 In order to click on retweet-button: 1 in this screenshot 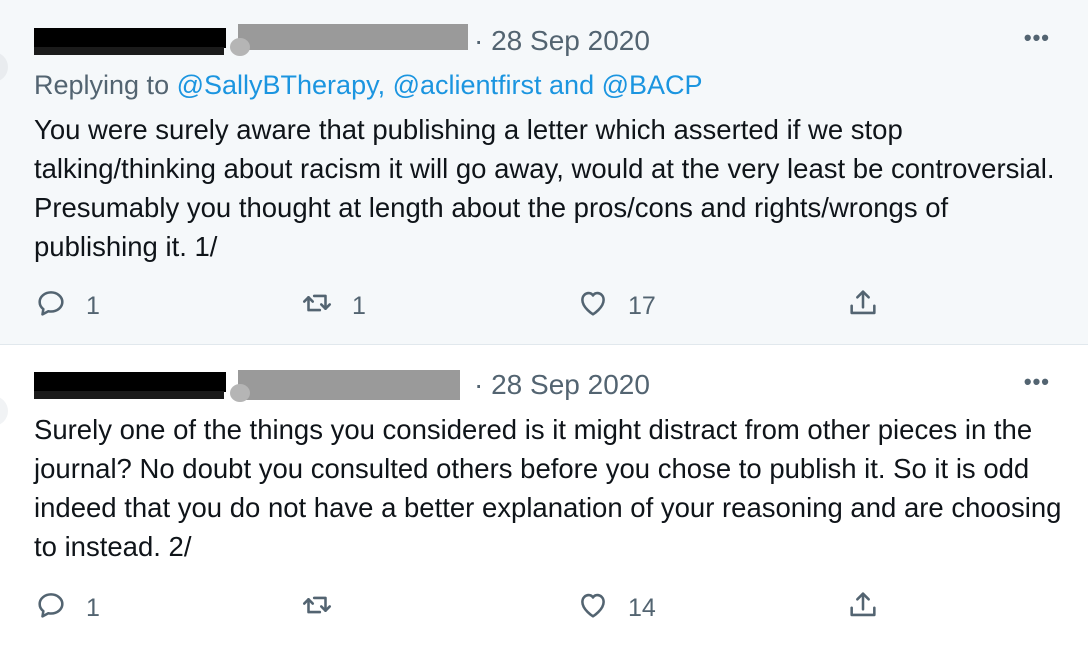, I will do `click(333, 306)`.